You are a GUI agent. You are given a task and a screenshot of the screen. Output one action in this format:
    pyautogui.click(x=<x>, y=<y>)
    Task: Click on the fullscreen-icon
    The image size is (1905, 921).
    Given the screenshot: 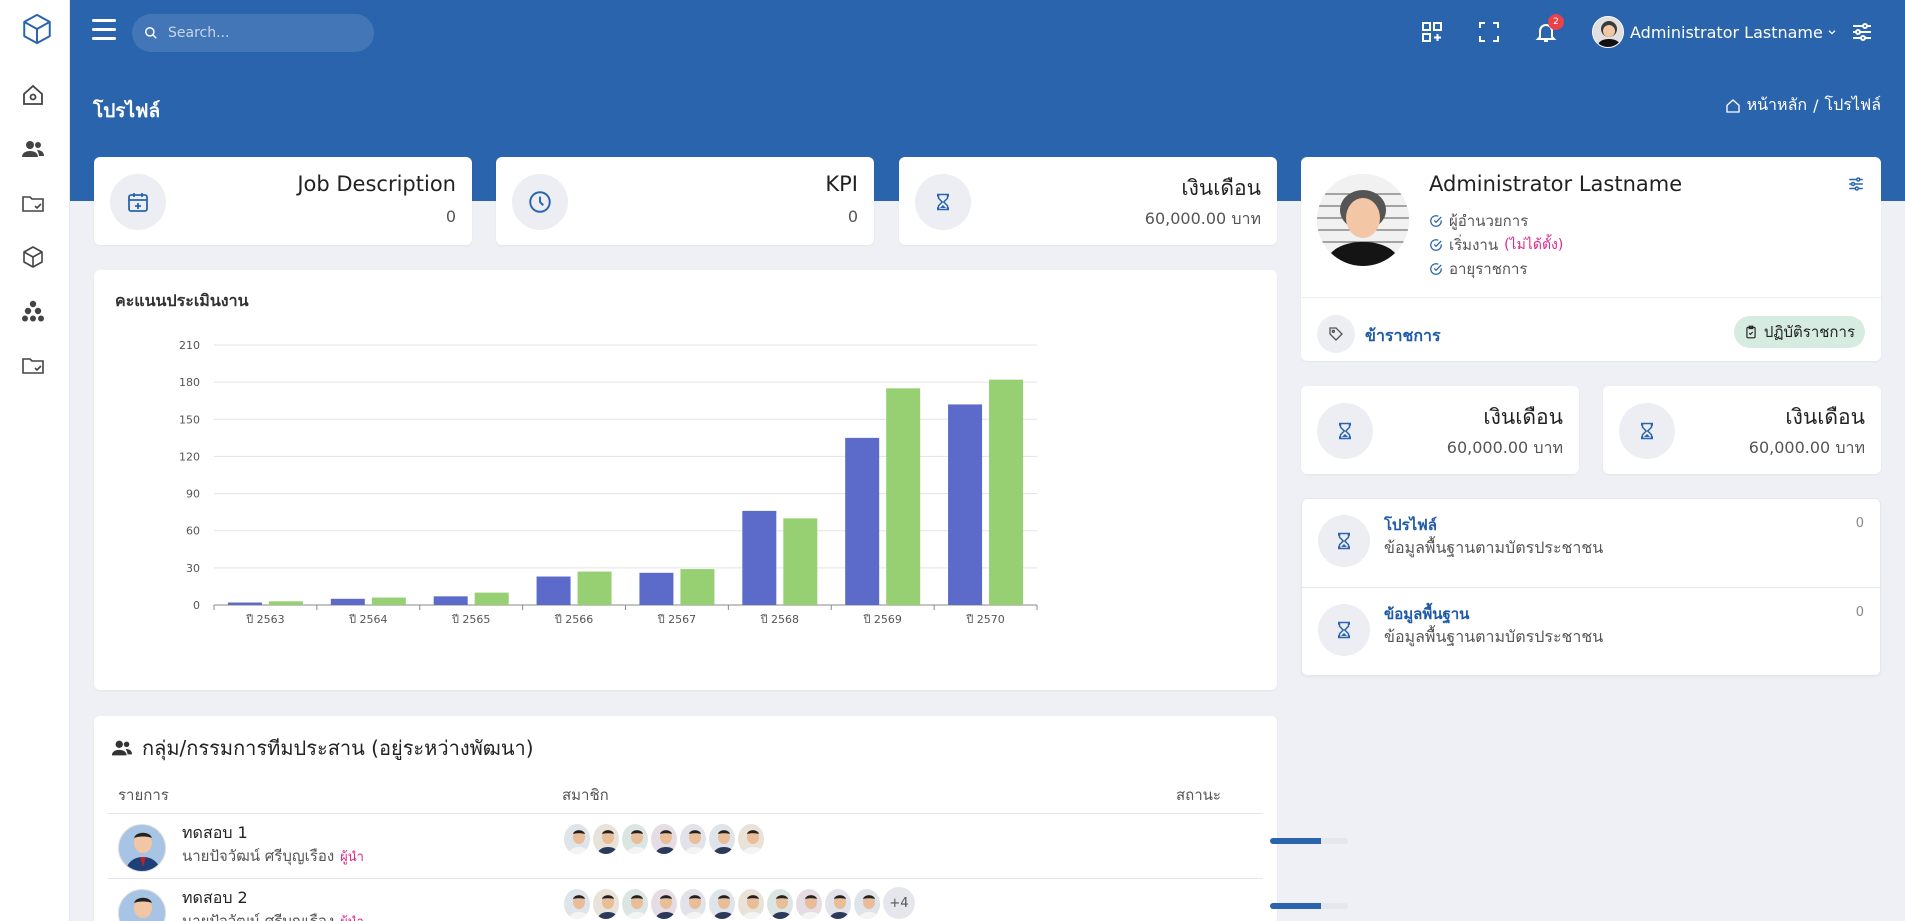 What is the action you would take?
    pyautogui.click(x=1489, y=32)
    